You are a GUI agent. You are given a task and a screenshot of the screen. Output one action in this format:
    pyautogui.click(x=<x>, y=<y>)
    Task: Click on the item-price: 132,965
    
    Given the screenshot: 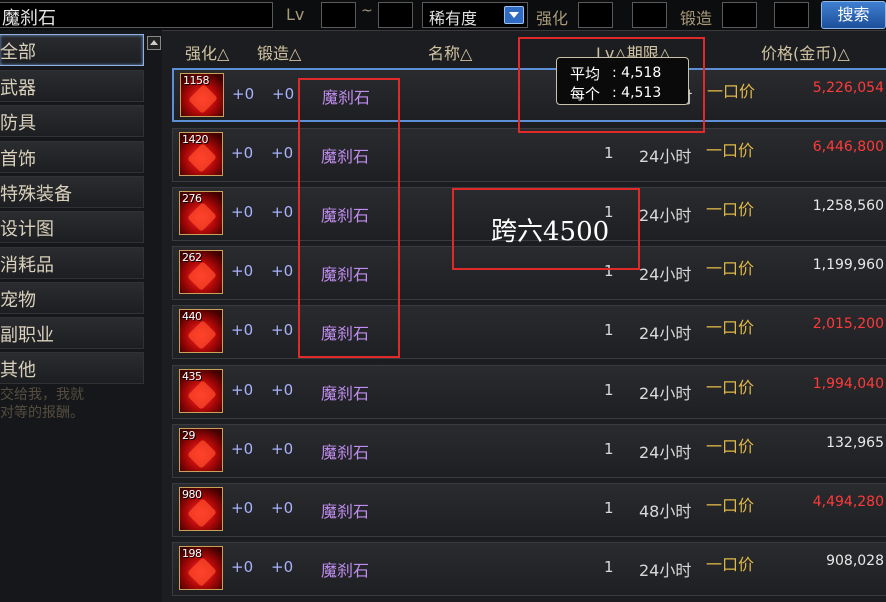 What is the action you would take?
    pyautogui.click(x=855, y=443)
    